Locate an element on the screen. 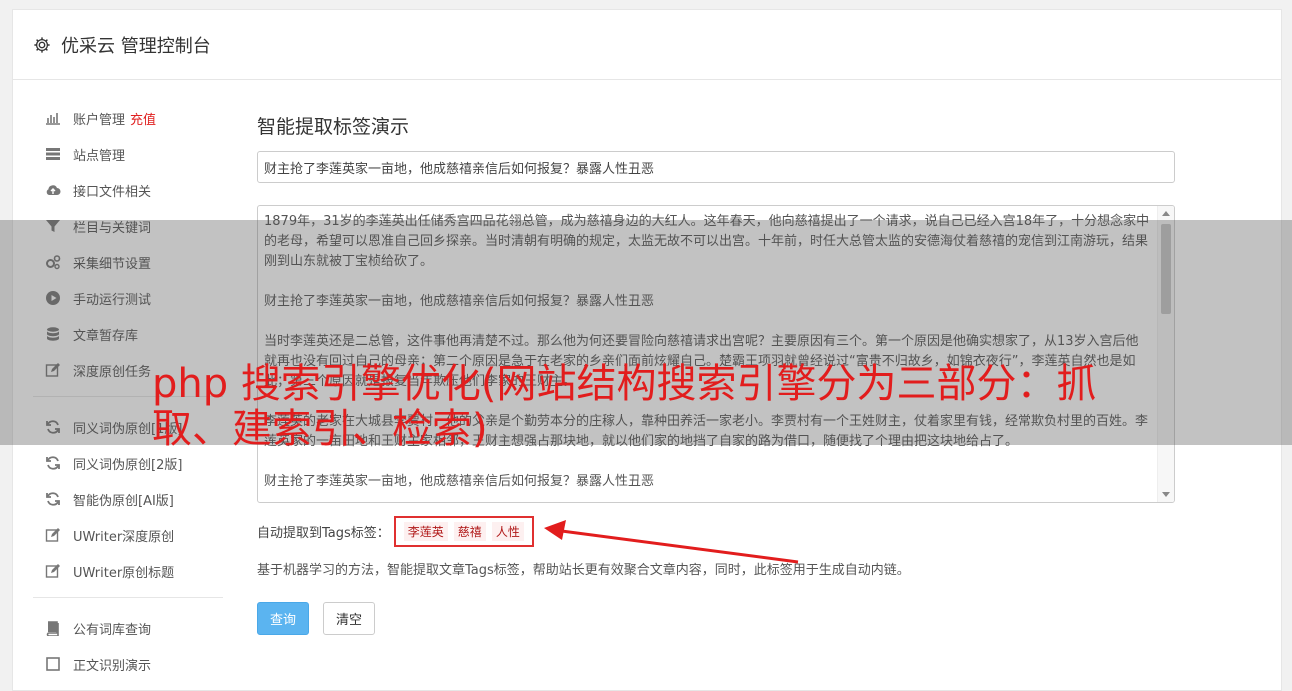 The image size is (1292, 691). sidebar-divider is located at coordinates (128, 597).